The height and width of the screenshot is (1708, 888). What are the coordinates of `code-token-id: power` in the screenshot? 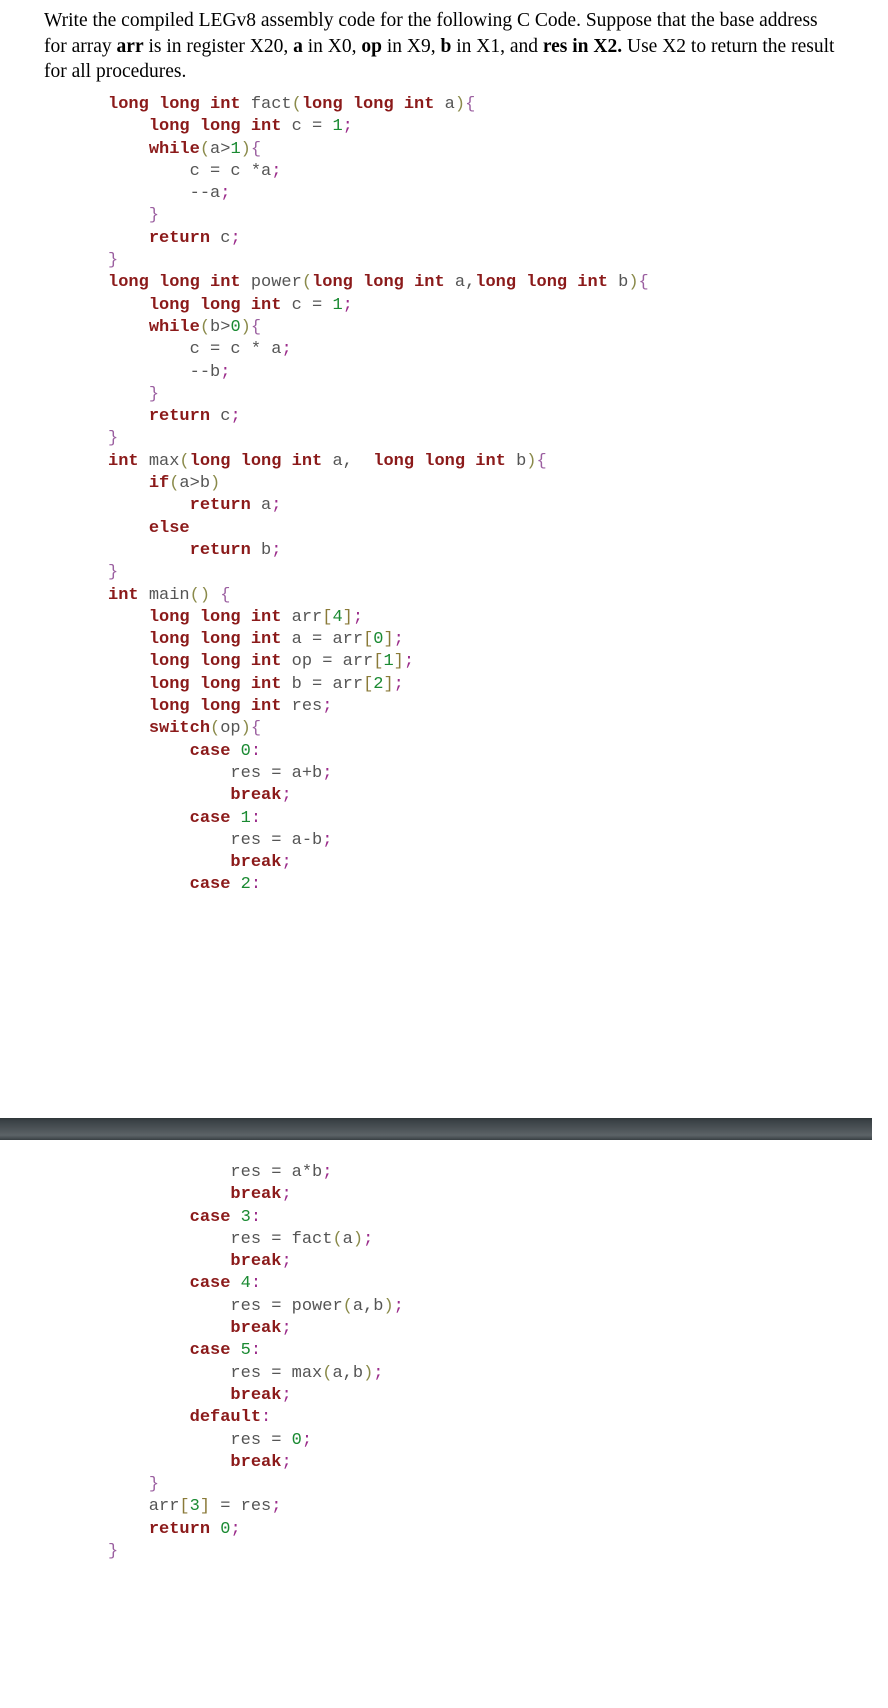 It's located at (276, 283).